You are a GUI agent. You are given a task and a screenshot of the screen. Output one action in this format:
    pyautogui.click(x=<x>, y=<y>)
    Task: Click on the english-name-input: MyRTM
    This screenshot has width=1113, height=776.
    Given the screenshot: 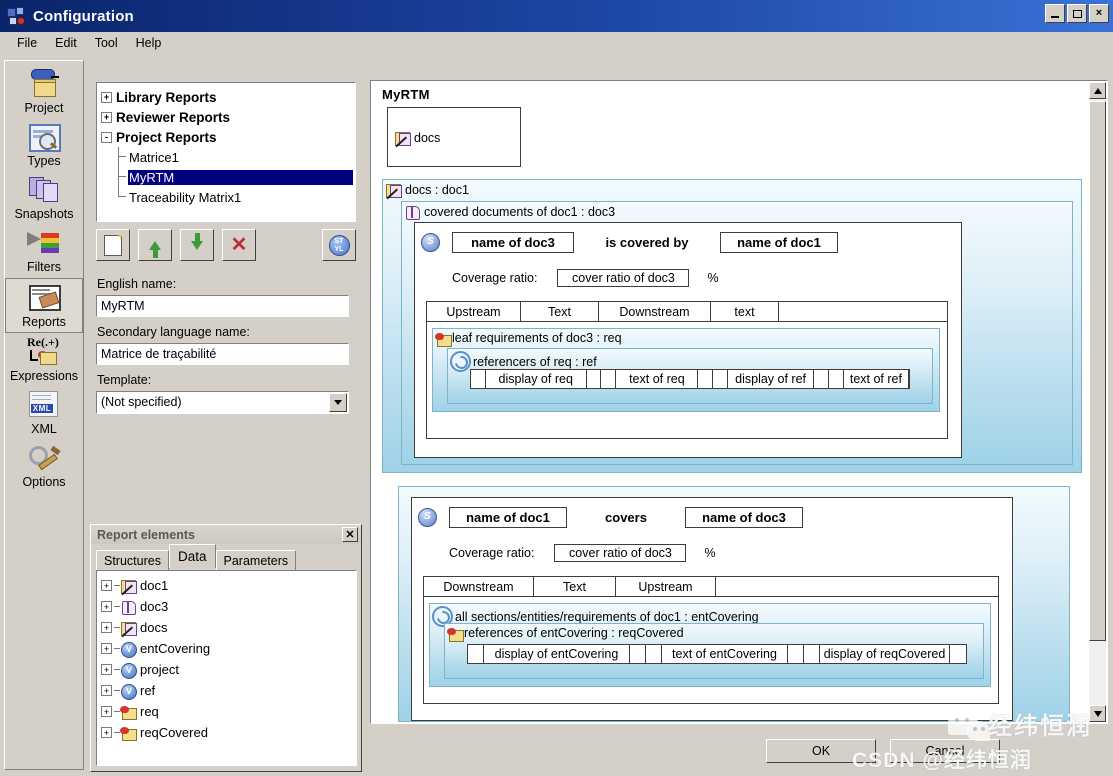 What is the action you would take?
    pyautogui.click(x=222, y=306)
    